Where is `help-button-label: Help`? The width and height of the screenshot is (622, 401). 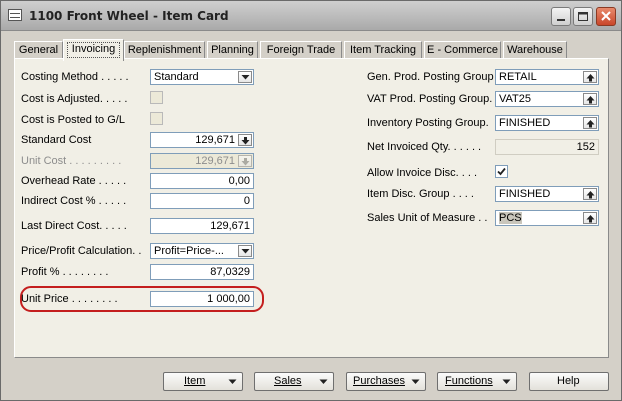 help-button-label: Help is located at coordinates (568, 381).